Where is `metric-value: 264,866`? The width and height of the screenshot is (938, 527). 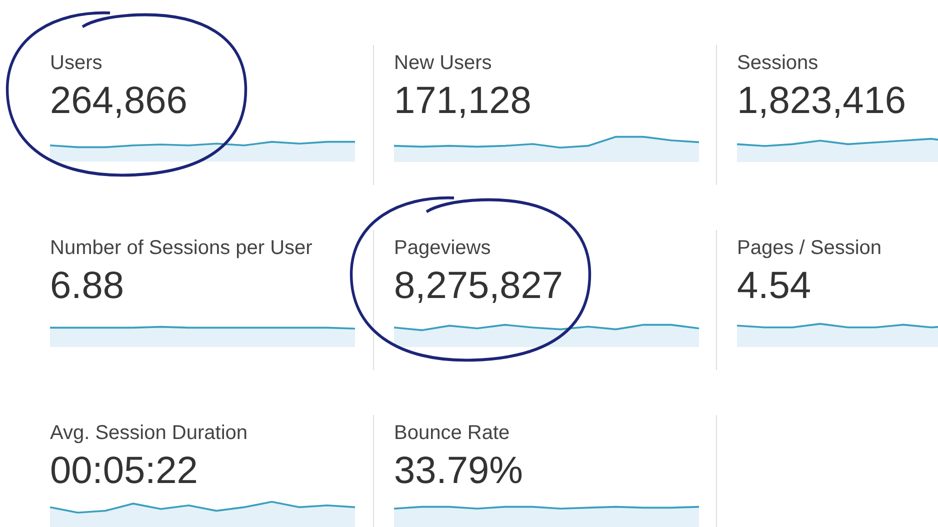
metric-value: 264,866 is located at coordinates (119, 101).